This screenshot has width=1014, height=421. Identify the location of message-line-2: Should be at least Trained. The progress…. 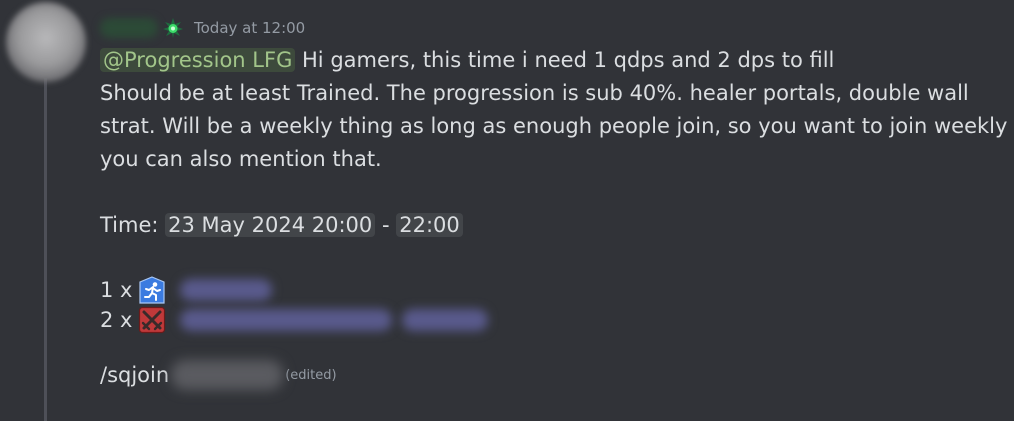
(534, 93).